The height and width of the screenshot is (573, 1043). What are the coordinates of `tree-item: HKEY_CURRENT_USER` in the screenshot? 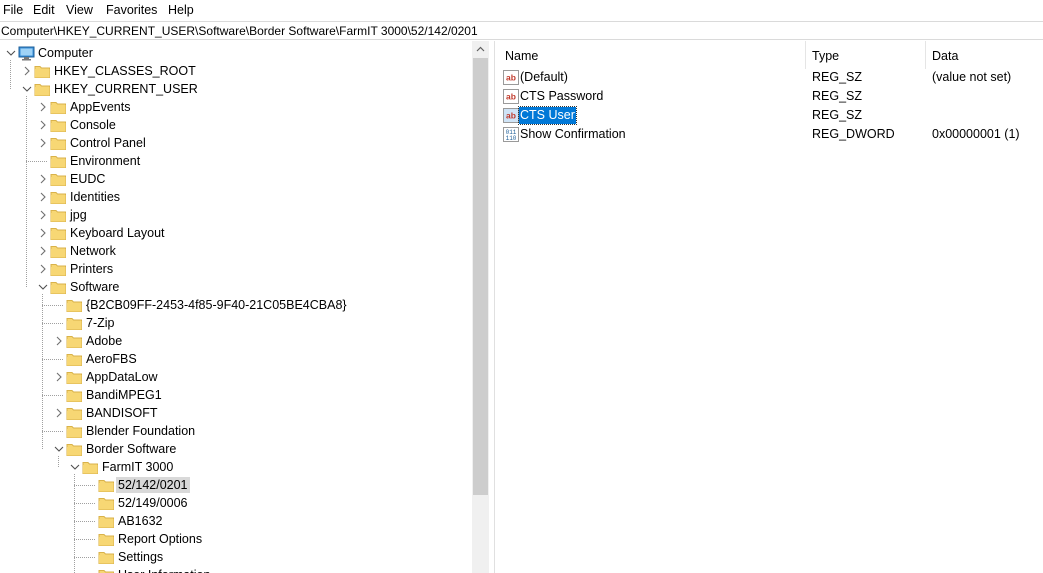 It's located at (236, 89).